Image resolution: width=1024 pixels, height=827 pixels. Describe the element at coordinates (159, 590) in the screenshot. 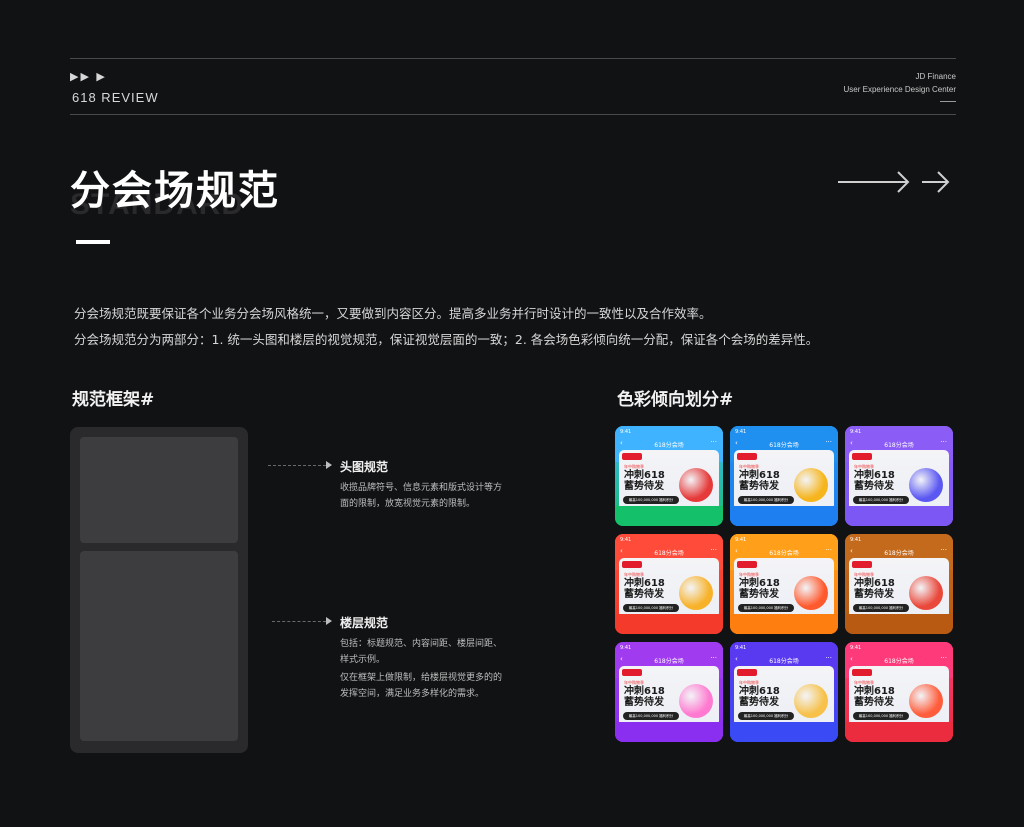

I see `framework-mockup` at that location.